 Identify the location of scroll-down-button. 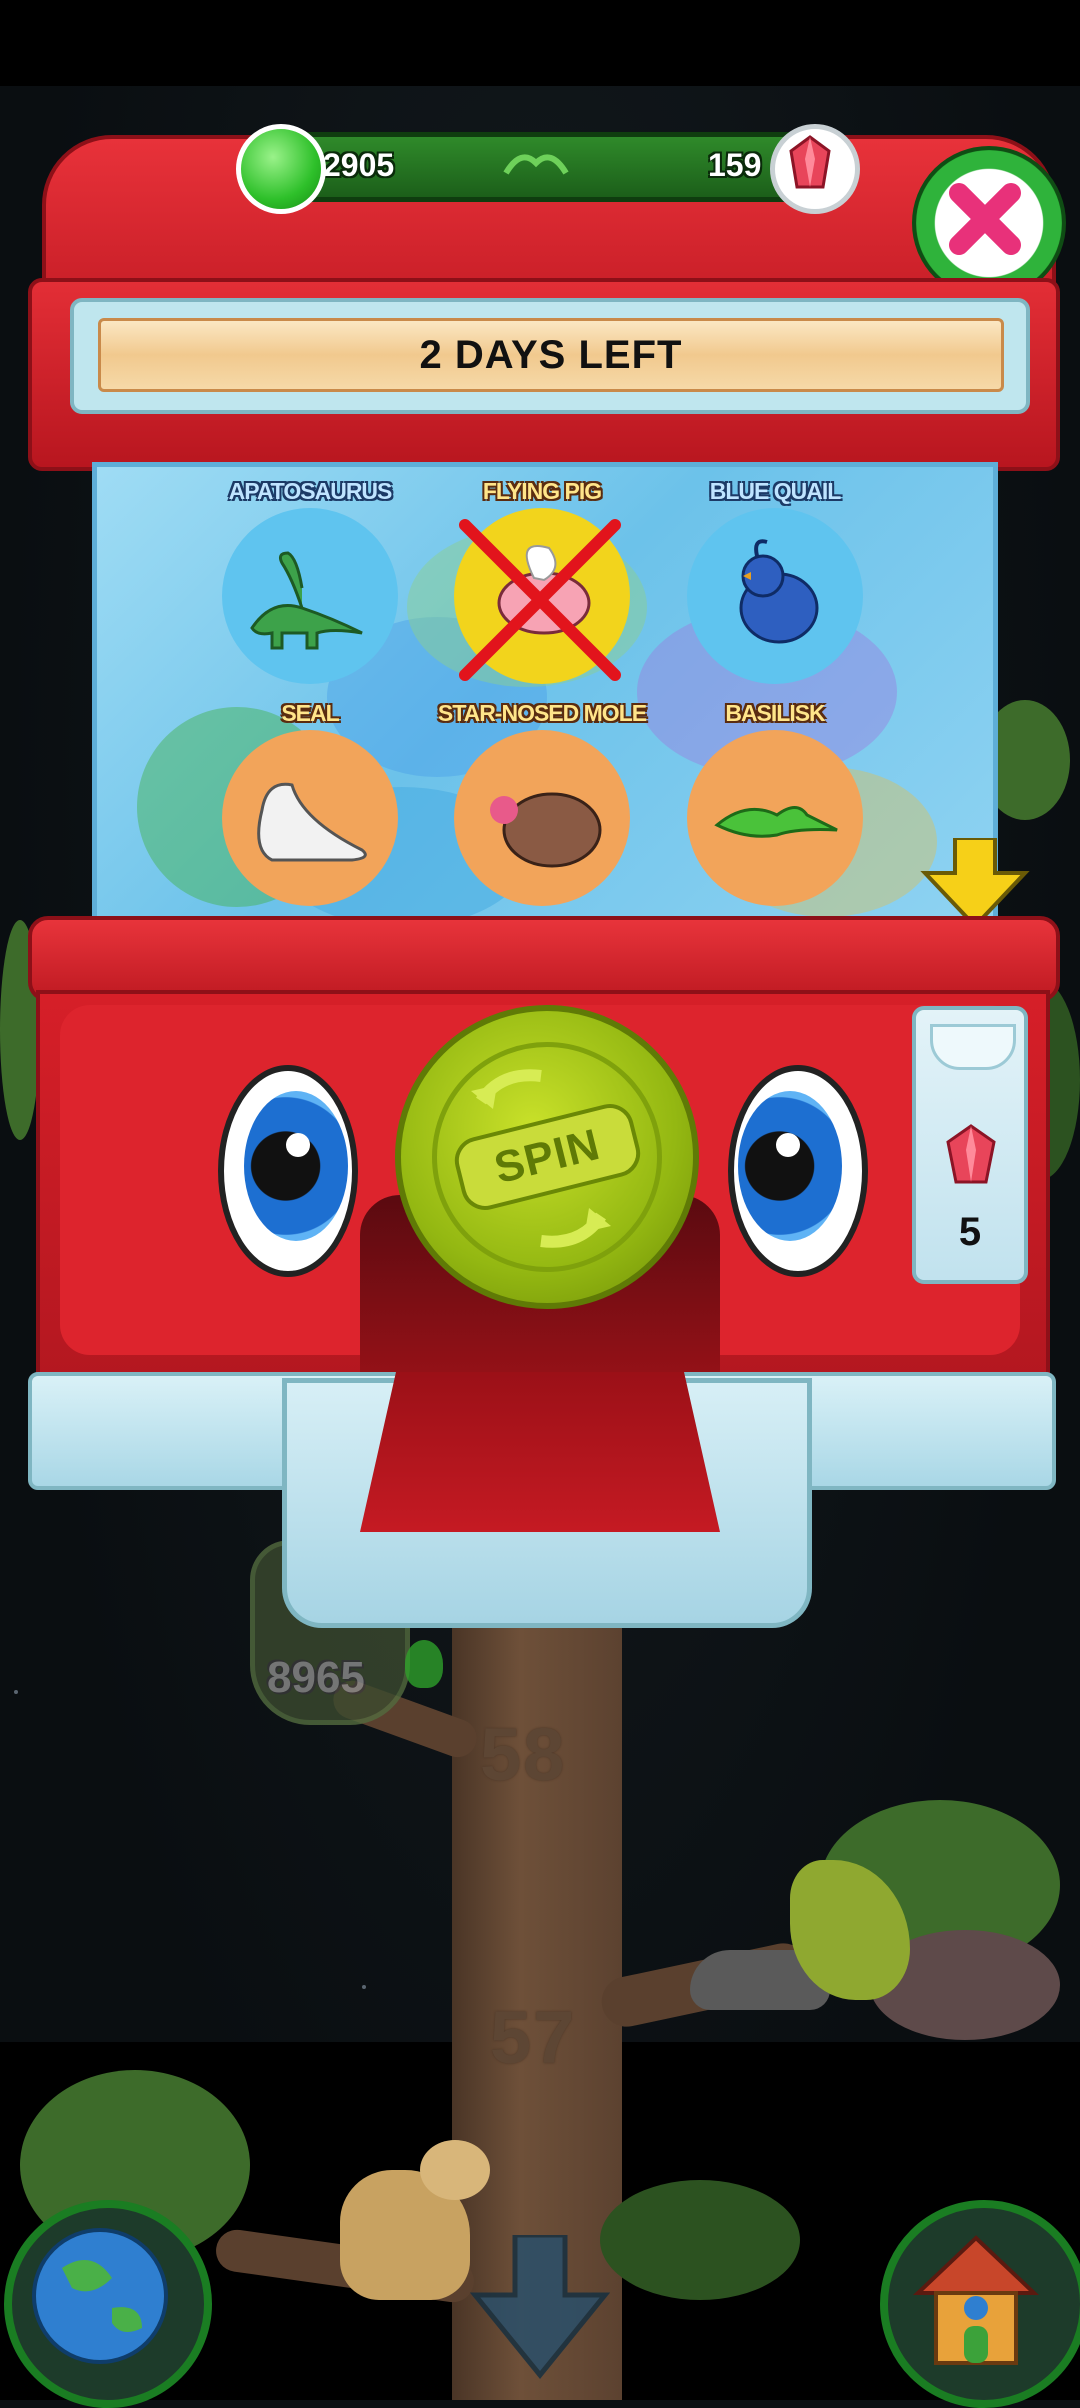
(540, 2308).